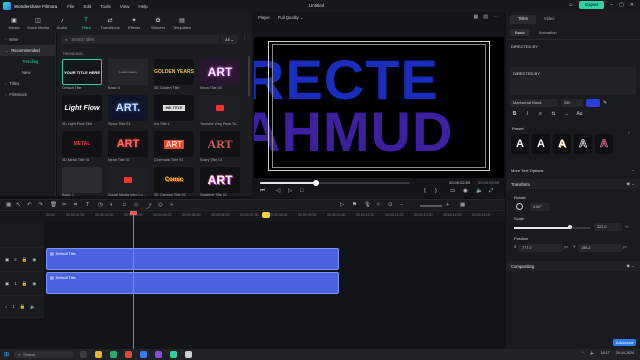 The image size is (640, 360). What do you see at coordinates (562, 144) in the screenshot?
I see `preset-shadow: A` at bounding box center [562, 144].